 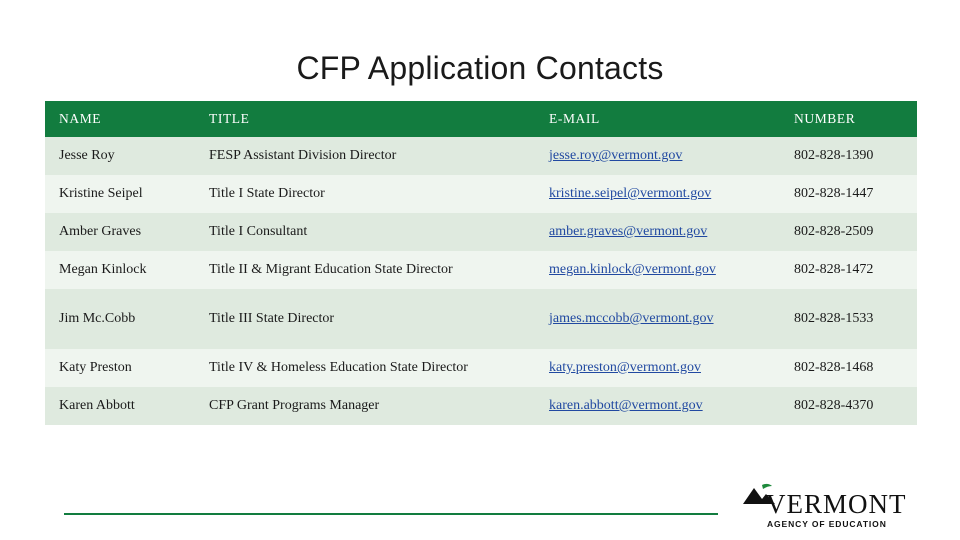 I want to click on cell-title: Title I State Director, so click(x=365, y=194).